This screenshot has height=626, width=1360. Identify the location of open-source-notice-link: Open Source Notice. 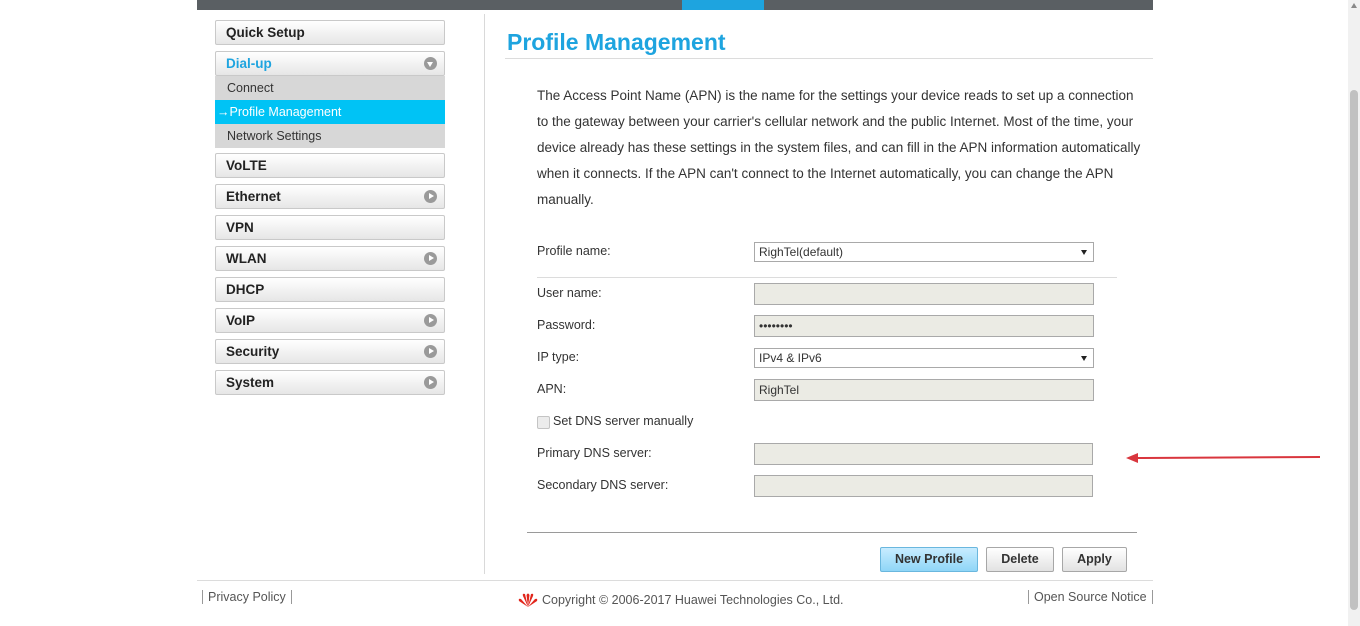
(1090, 597).